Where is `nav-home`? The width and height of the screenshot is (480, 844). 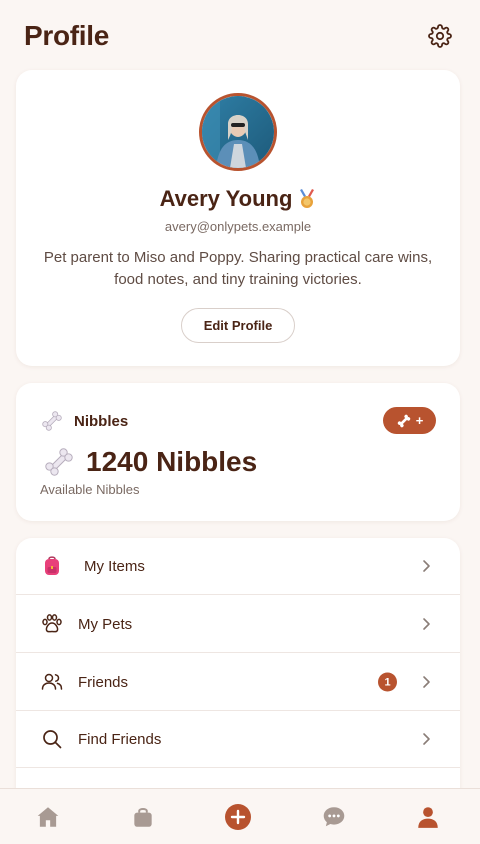
nav-home is located at coordinates (48, 817).